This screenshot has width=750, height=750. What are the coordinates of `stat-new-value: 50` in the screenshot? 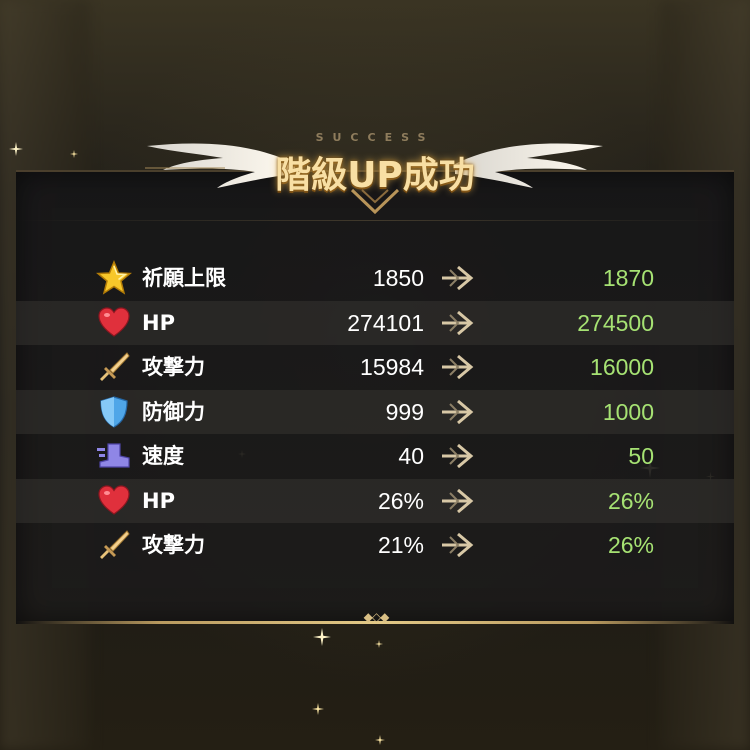 It's located at (641, 456).